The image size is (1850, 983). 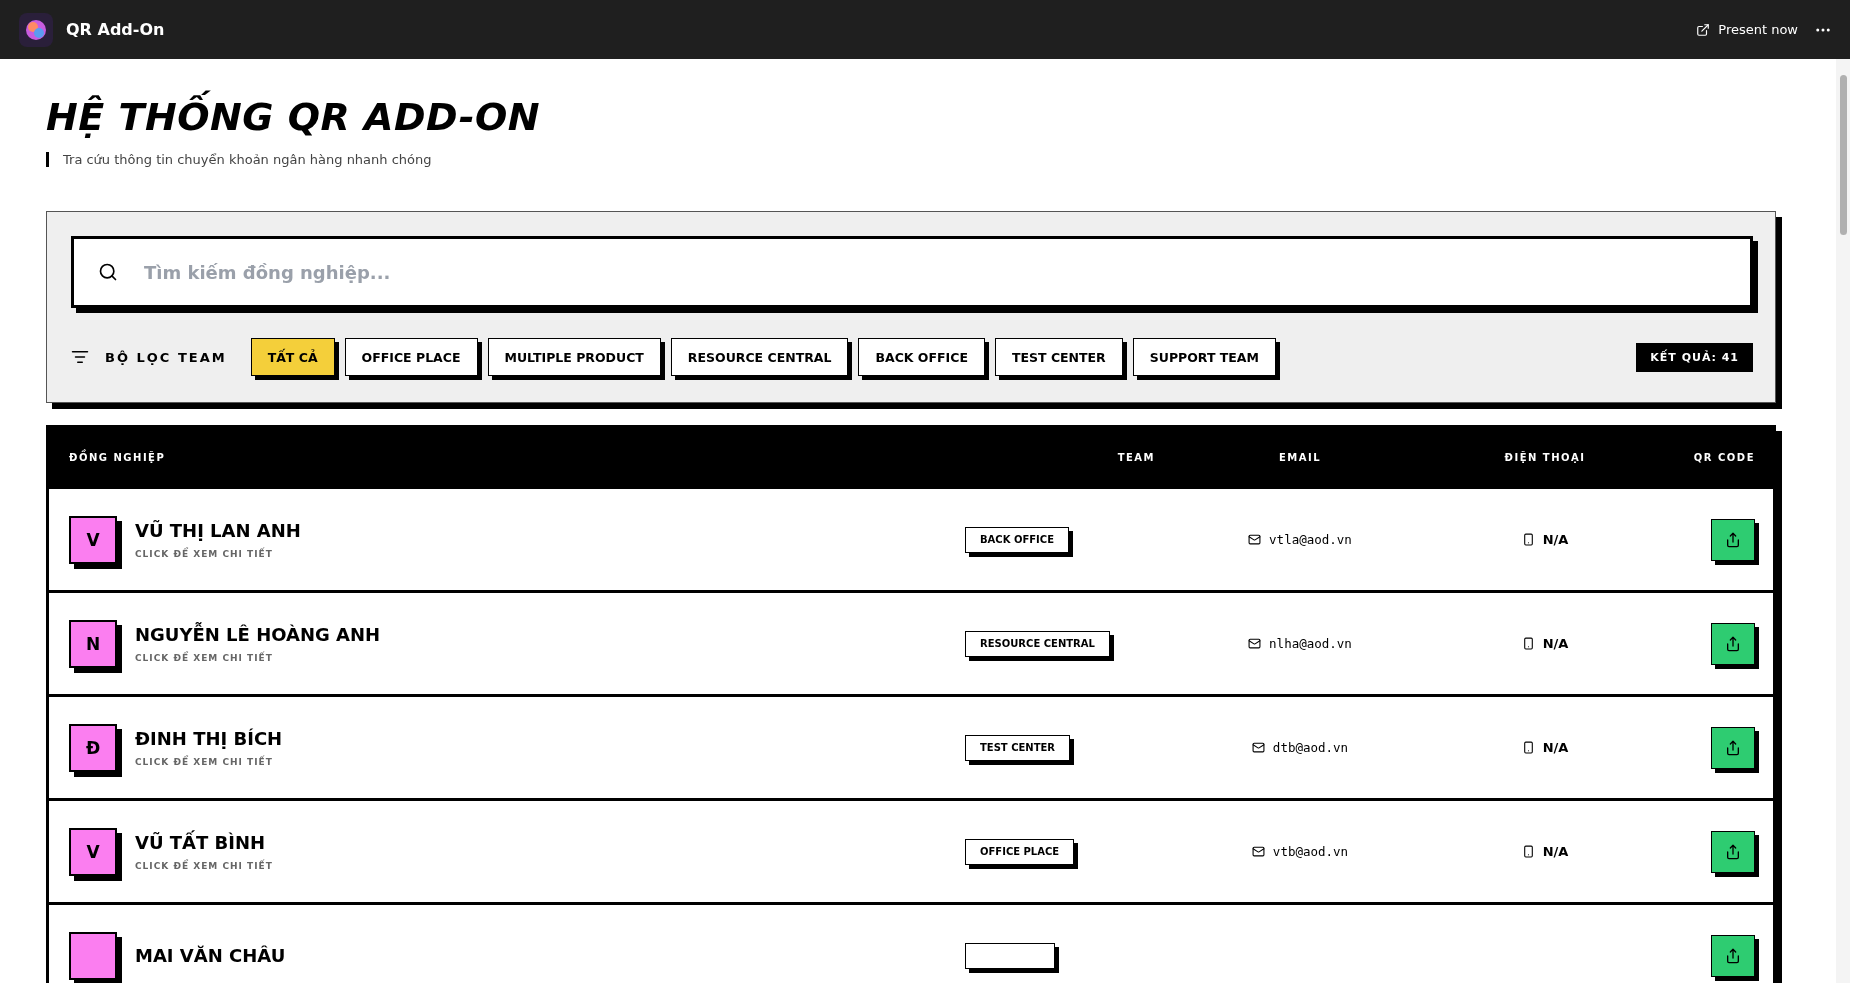 I want to click on present-button: Present now, so click(x=1747, y=29).